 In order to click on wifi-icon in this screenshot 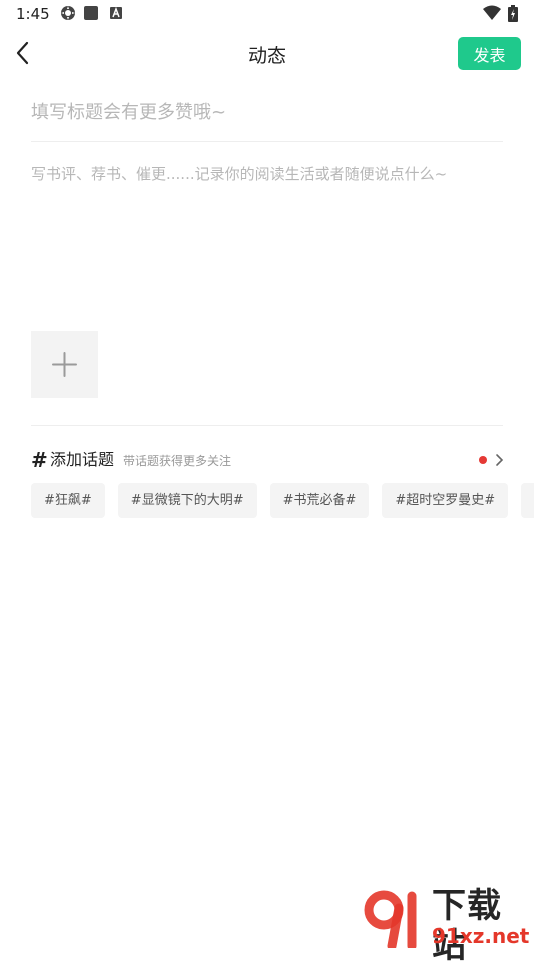, I will do `click(492, 12)`.